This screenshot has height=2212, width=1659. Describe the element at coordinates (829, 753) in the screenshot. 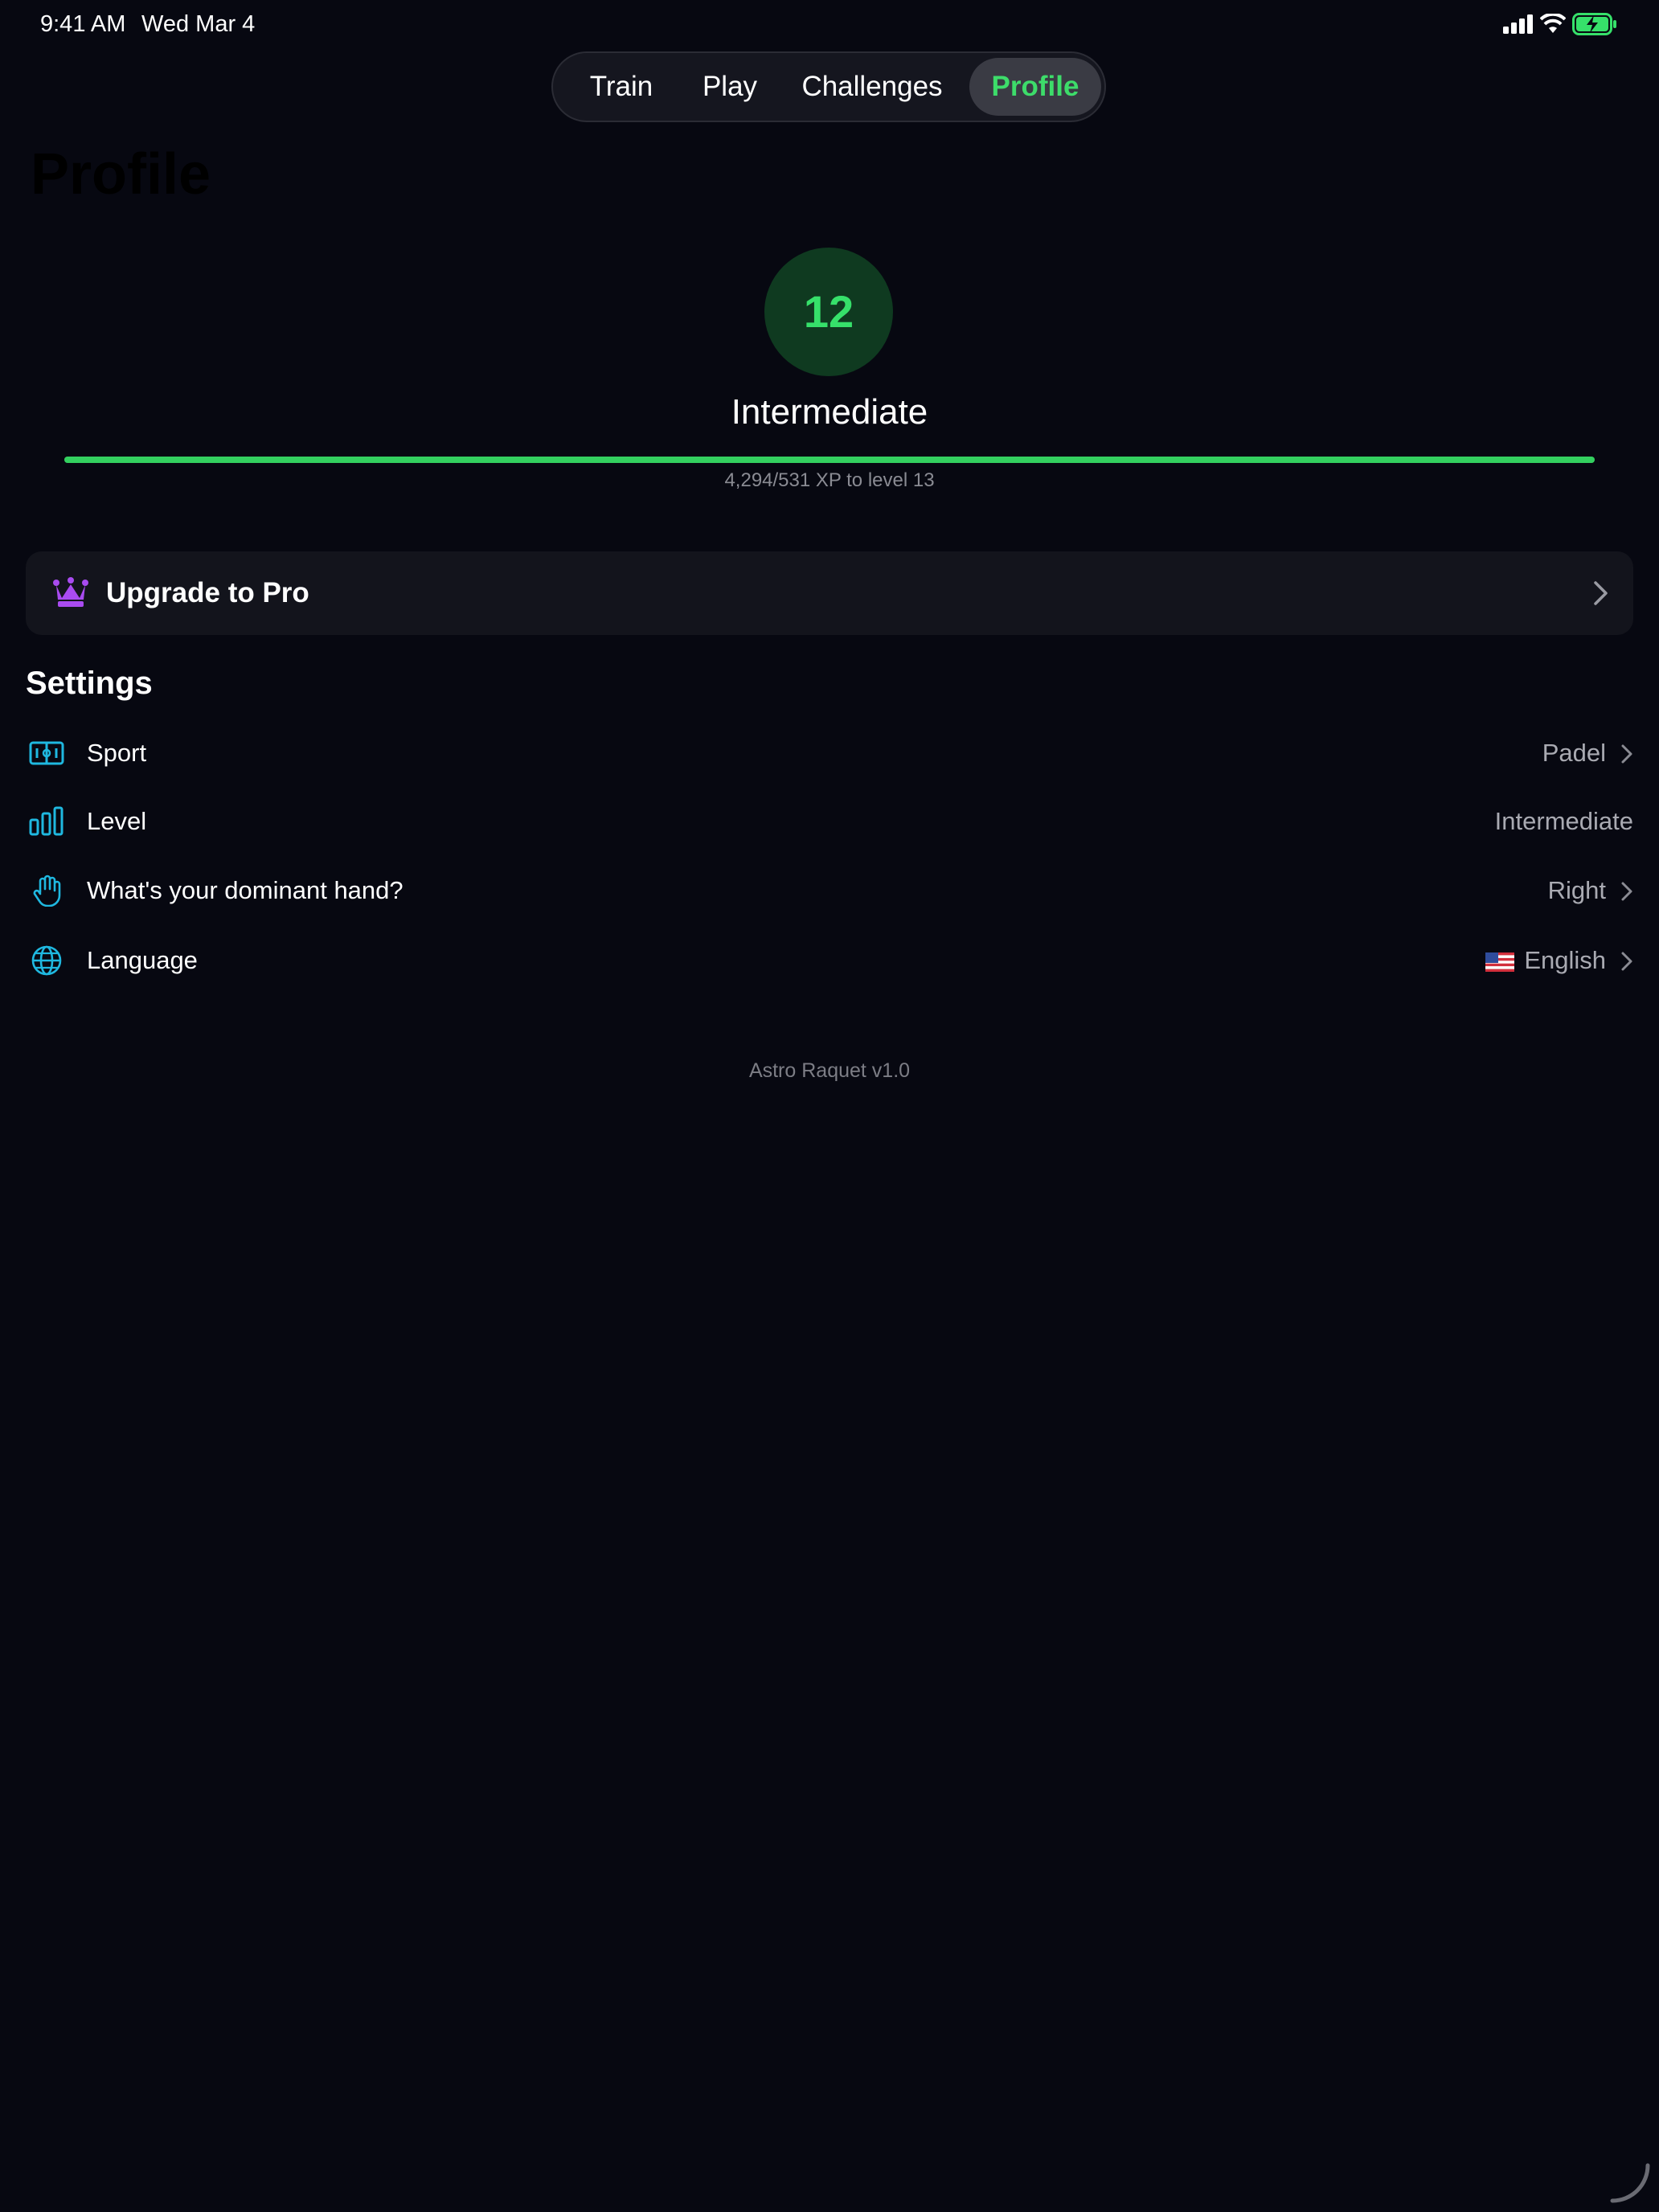

I see `setting-row-sport: Sport Padel` at that location.